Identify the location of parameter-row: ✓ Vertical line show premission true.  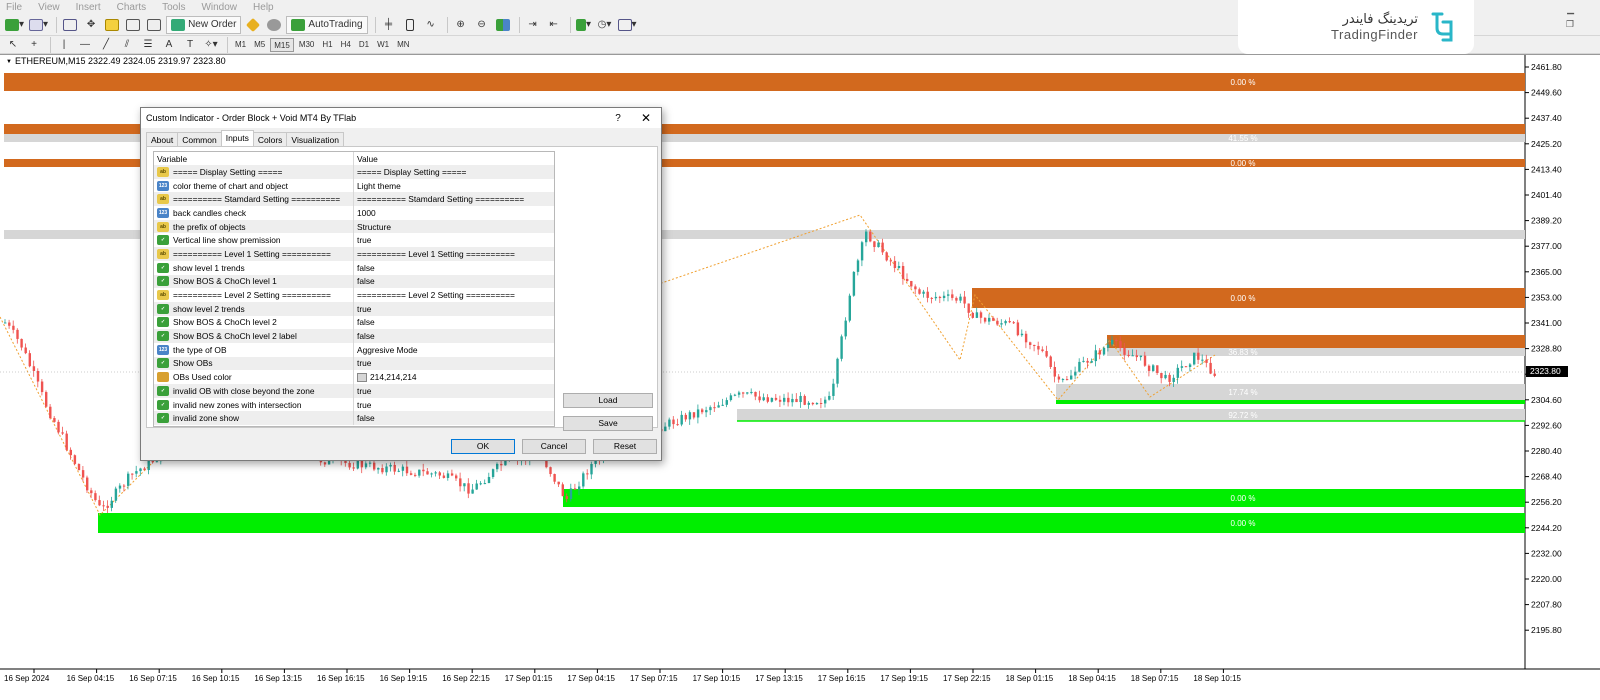
(354, 240).